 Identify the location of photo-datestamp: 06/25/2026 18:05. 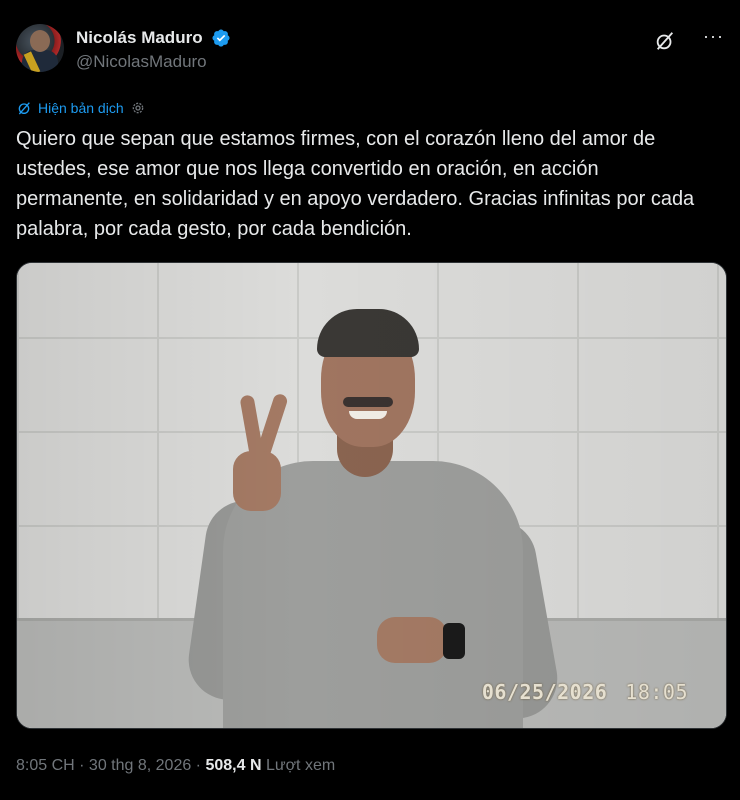
(585, 692).